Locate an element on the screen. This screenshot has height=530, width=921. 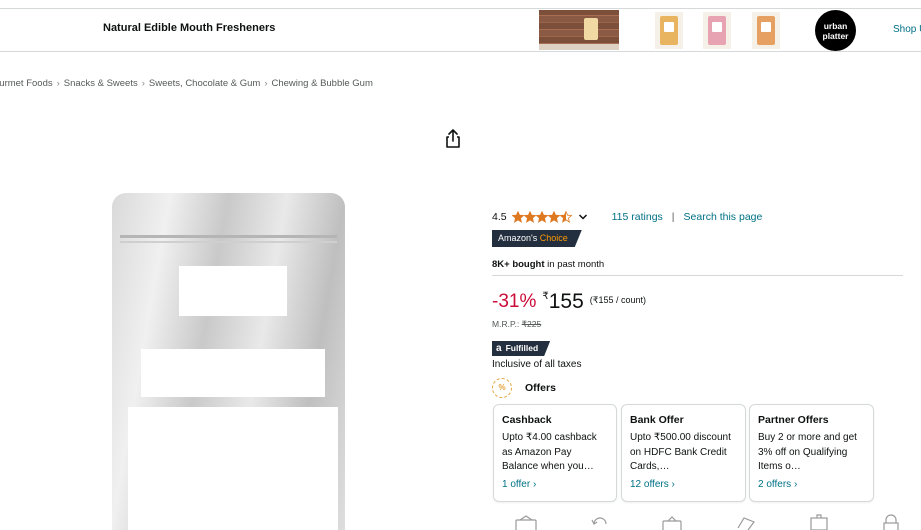
star-rating is located at coordinates (541, 217).